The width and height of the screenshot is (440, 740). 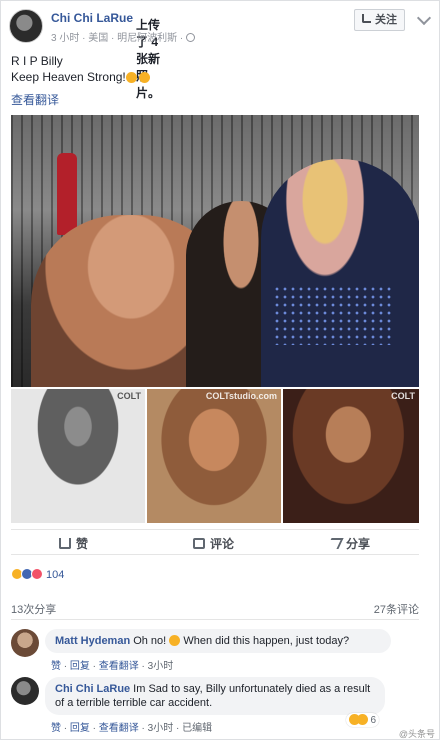 I want to click on share-arrow-icon, so click(x=335, y=543).